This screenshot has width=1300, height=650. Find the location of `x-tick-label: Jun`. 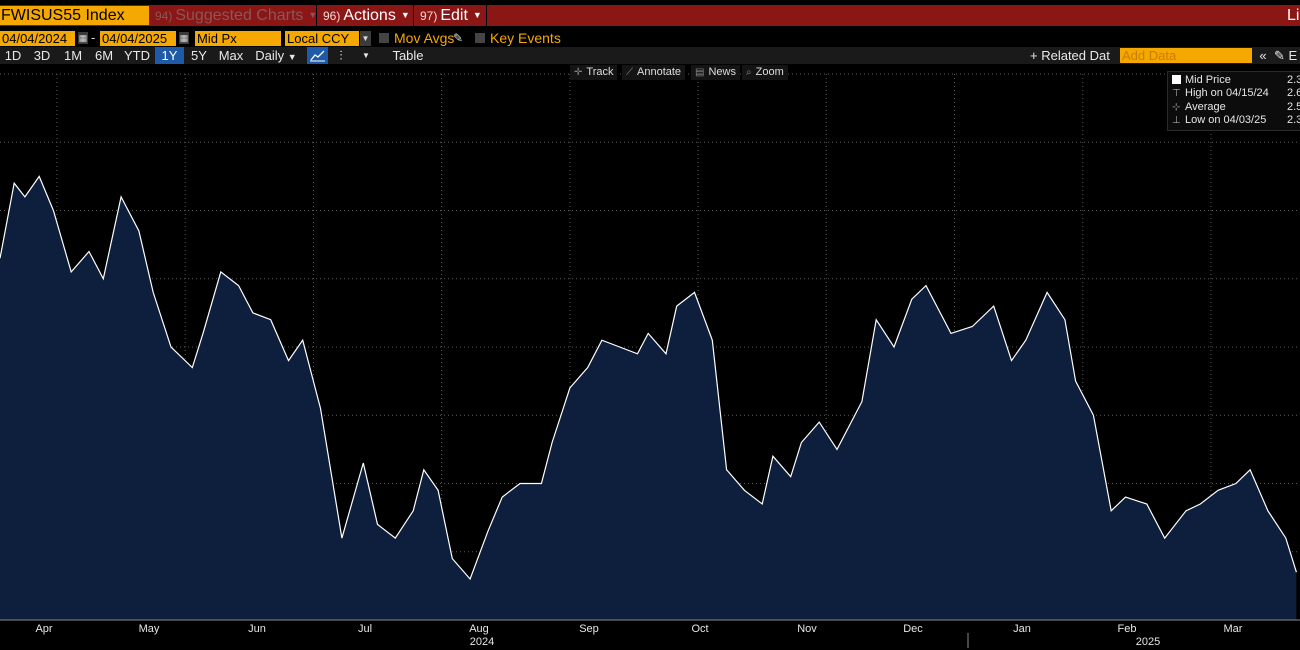

x-tick-label: Jun is located at coordinates (257, 629).